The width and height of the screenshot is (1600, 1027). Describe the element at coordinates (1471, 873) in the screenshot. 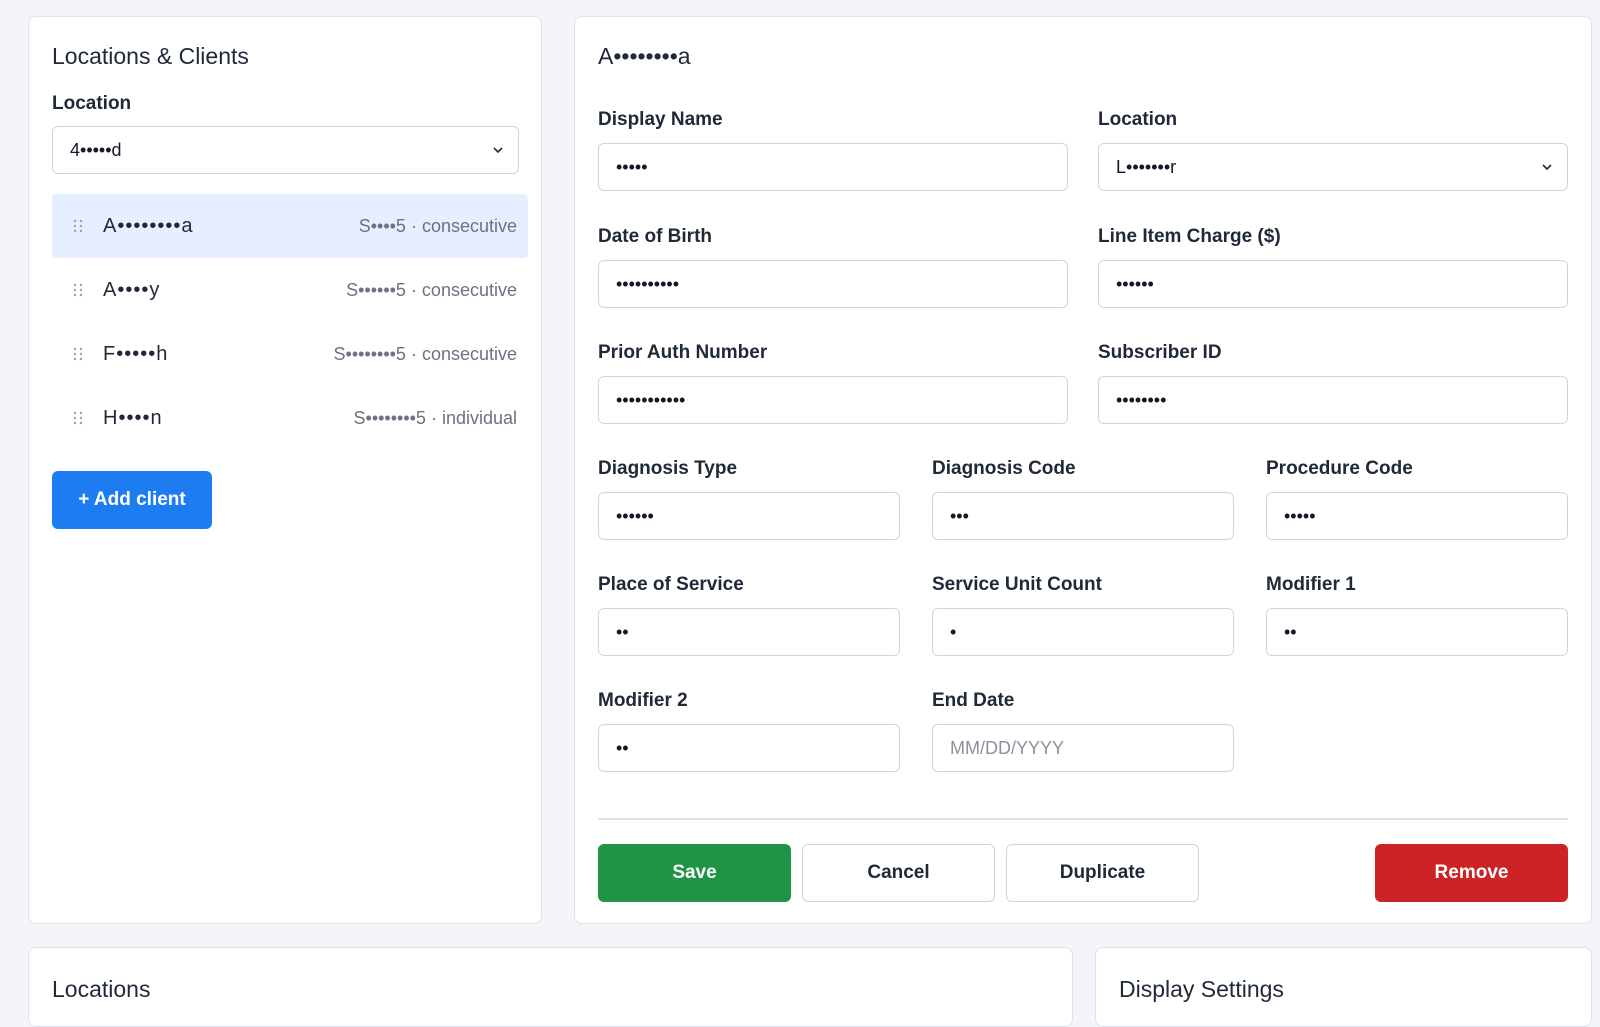

I see `remove-button: Remove` at that location.